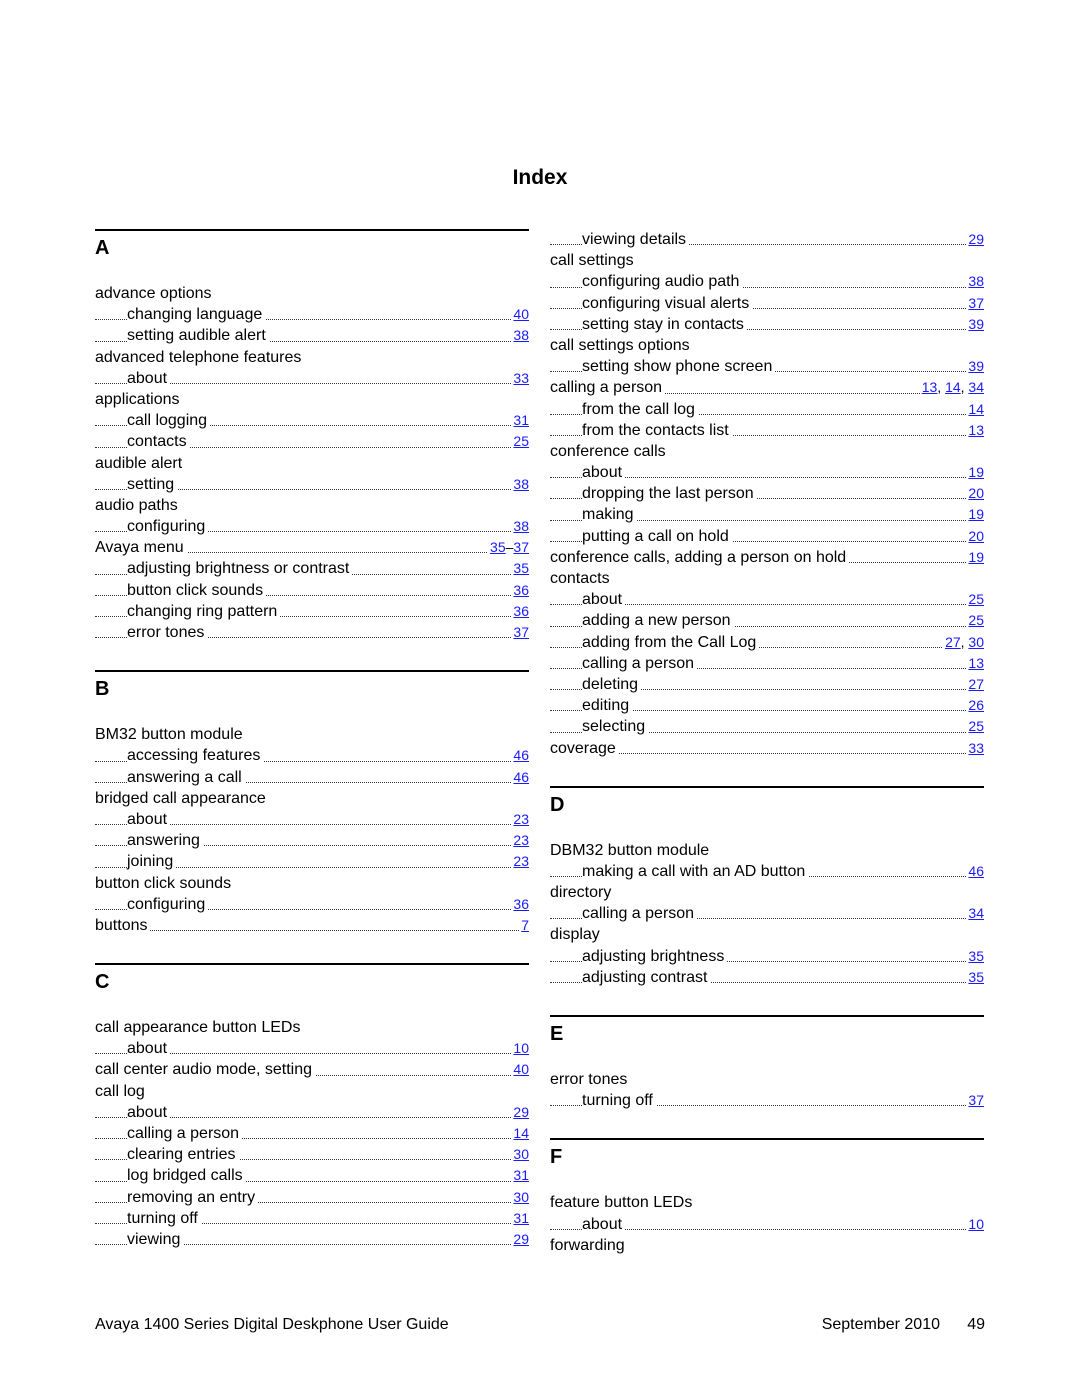 The width and height of the screenshot is (1080, 1397). What do you see at coordinates (767, 388) in the screenshot?
I see `index-entry: calling a person 13, 14, 34` at bounding box center [767, 388].